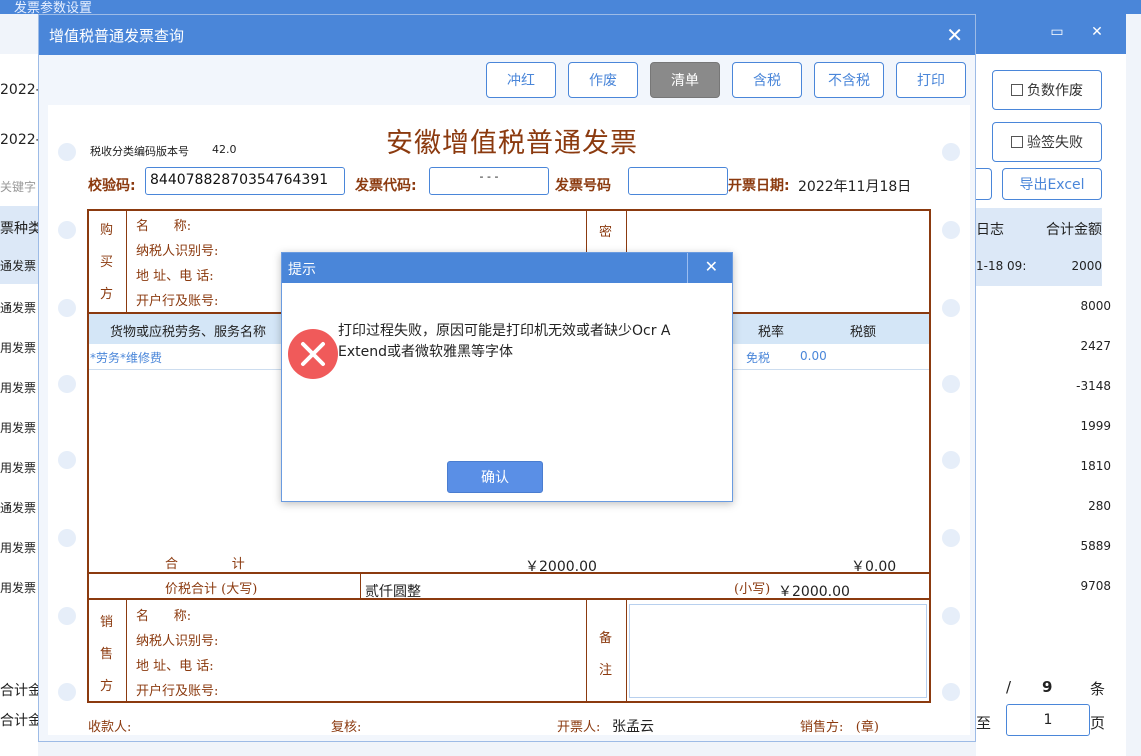 The height and width of the screenshot is (756, 1141). I want to click on seller-char: 售, so click(107, 654).